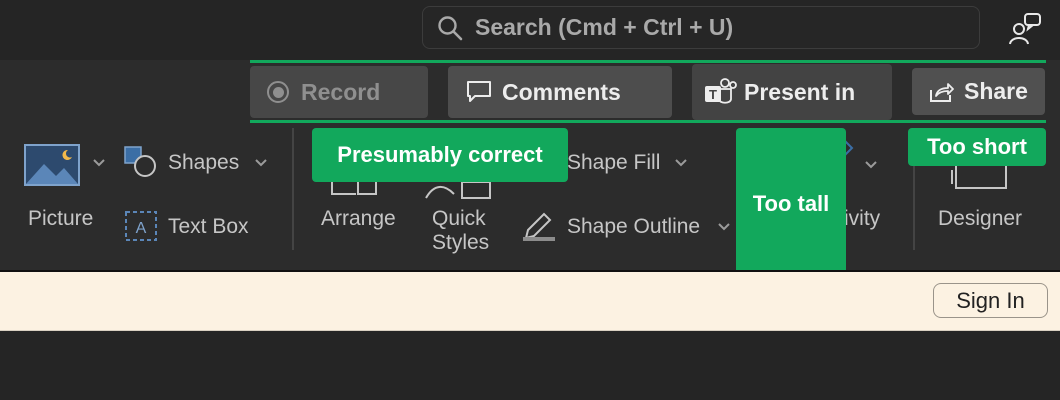  Describe the element at coordinates (208, 227) in the screenshot. I see `text-box-label: Text Box` at that location.